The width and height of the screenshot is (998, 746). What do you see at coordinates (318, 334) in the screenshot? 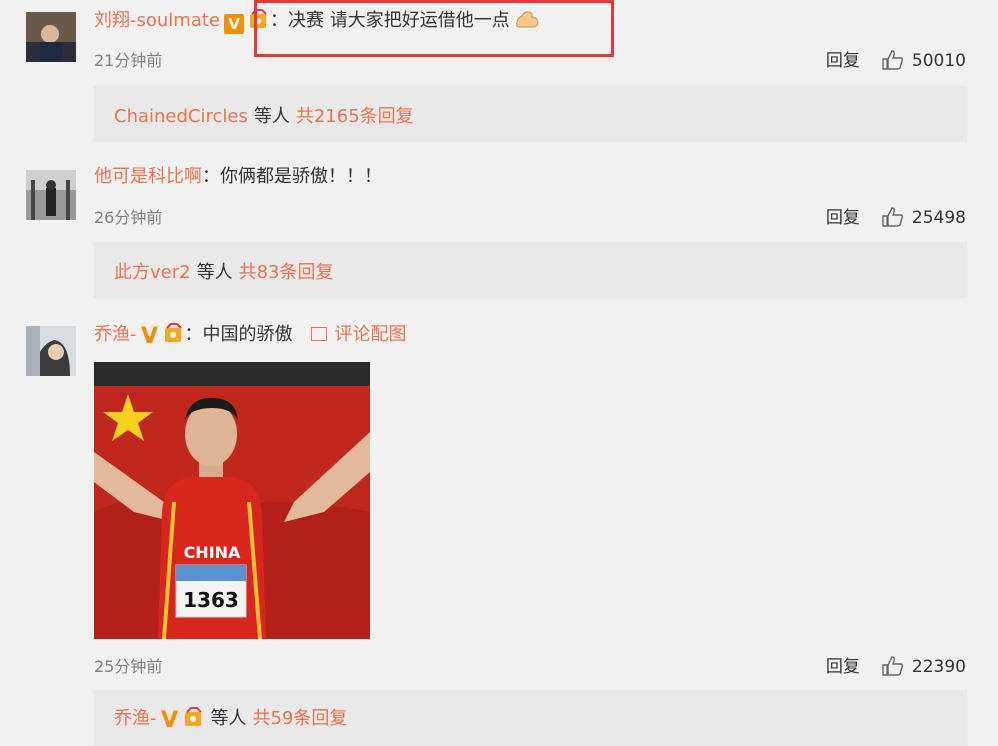
I see `picture-icon` at bounding box center [318, 334].